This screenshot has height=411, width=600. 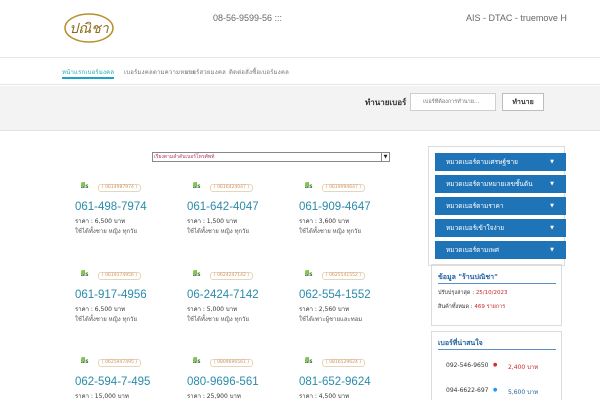 I want to click on category-label: หมวดเบอร์เข้าใจง่าย, so click(x=475, y=228).